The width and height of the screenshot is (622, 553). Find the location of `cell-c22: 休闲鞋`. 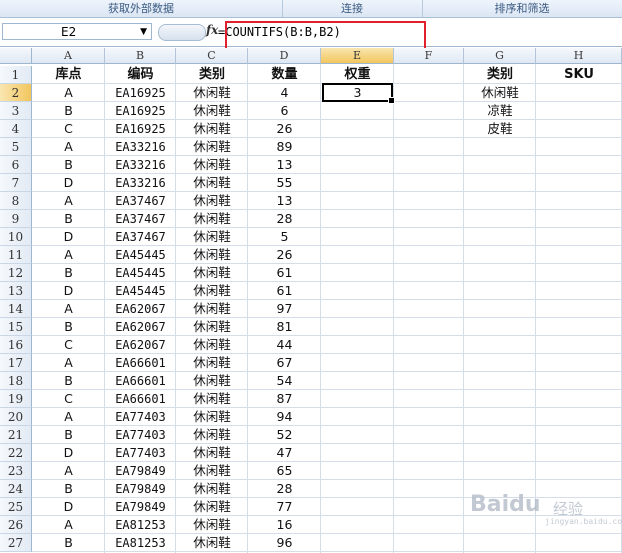

cell-c22: 休闲鞋 is located at coordinates (212, 453).